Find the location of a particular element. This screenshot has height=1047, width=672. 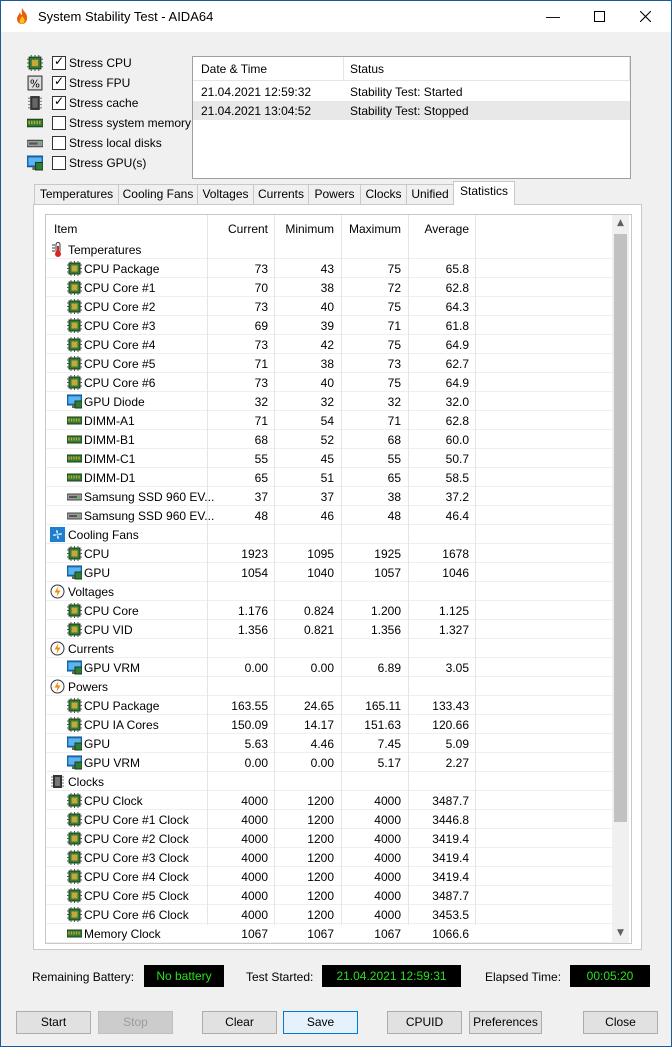

table-row: CPU Core #1 Clock 4000 1200 4000 3446.8 is located at coordinates (329, 819).